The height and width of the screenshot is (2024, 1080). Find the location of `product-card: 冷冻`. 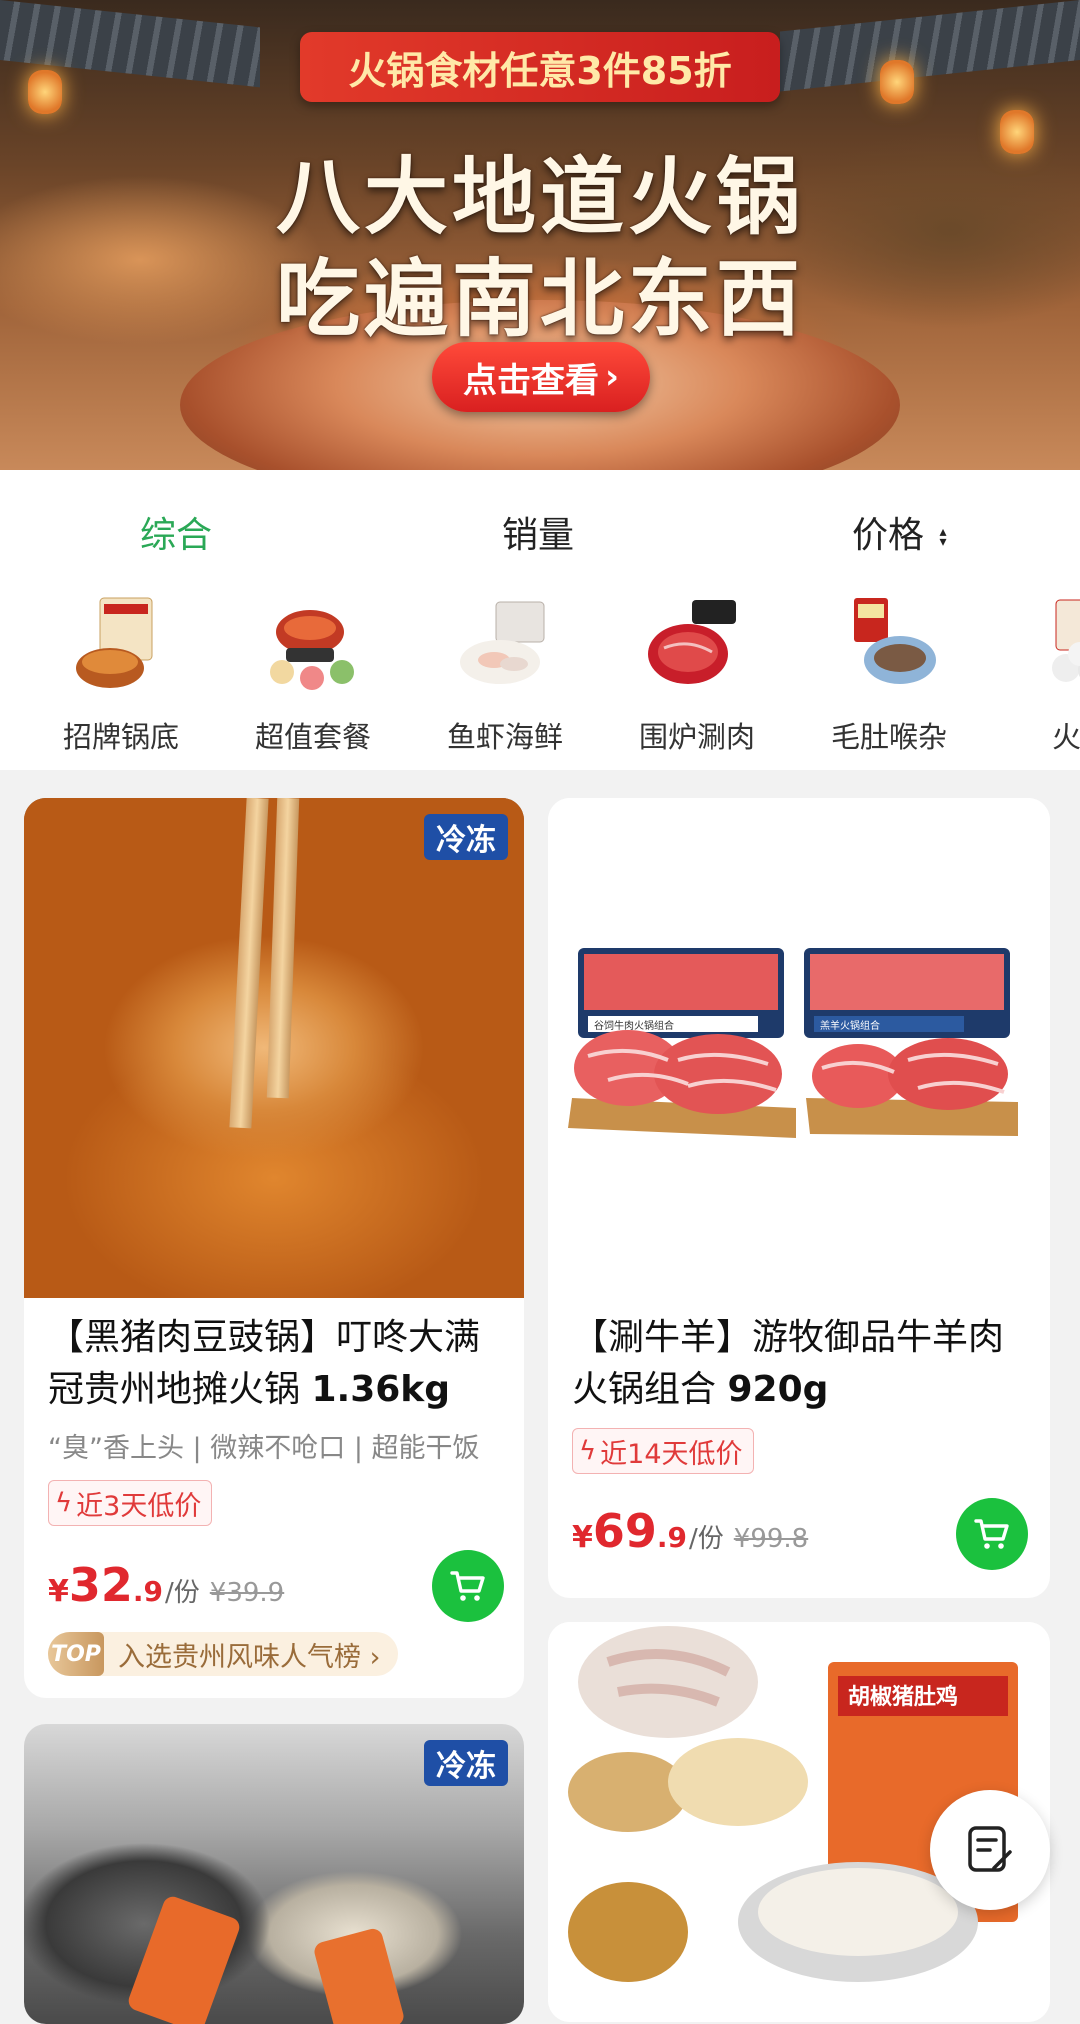

product-card: 冷冻 is located at coordinates (274, 1874).